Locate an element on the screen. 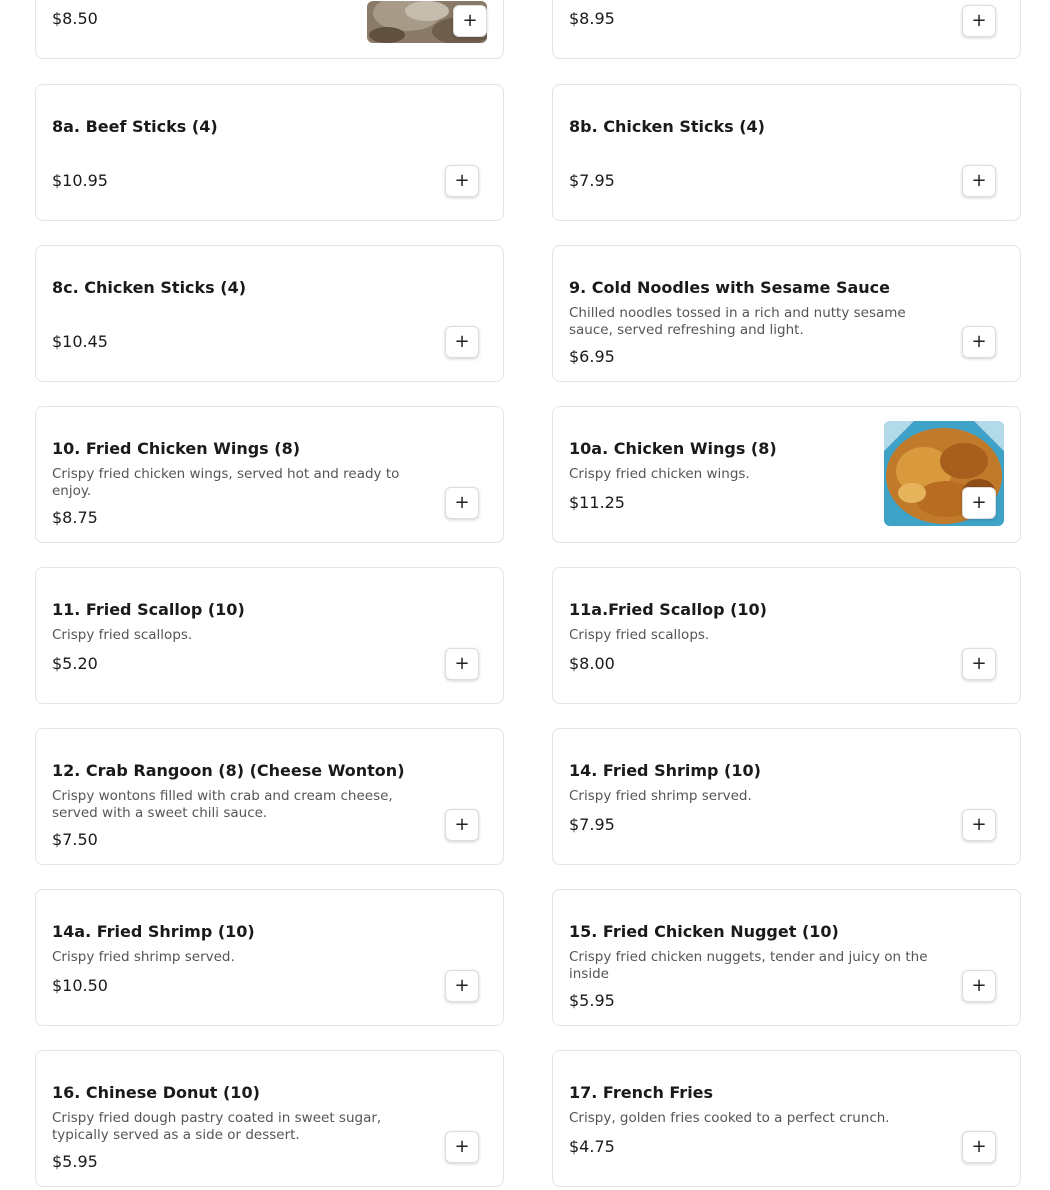  item-name: 9. Cold Noodles with Sesame Sauce is located at coordinates (729, 287).